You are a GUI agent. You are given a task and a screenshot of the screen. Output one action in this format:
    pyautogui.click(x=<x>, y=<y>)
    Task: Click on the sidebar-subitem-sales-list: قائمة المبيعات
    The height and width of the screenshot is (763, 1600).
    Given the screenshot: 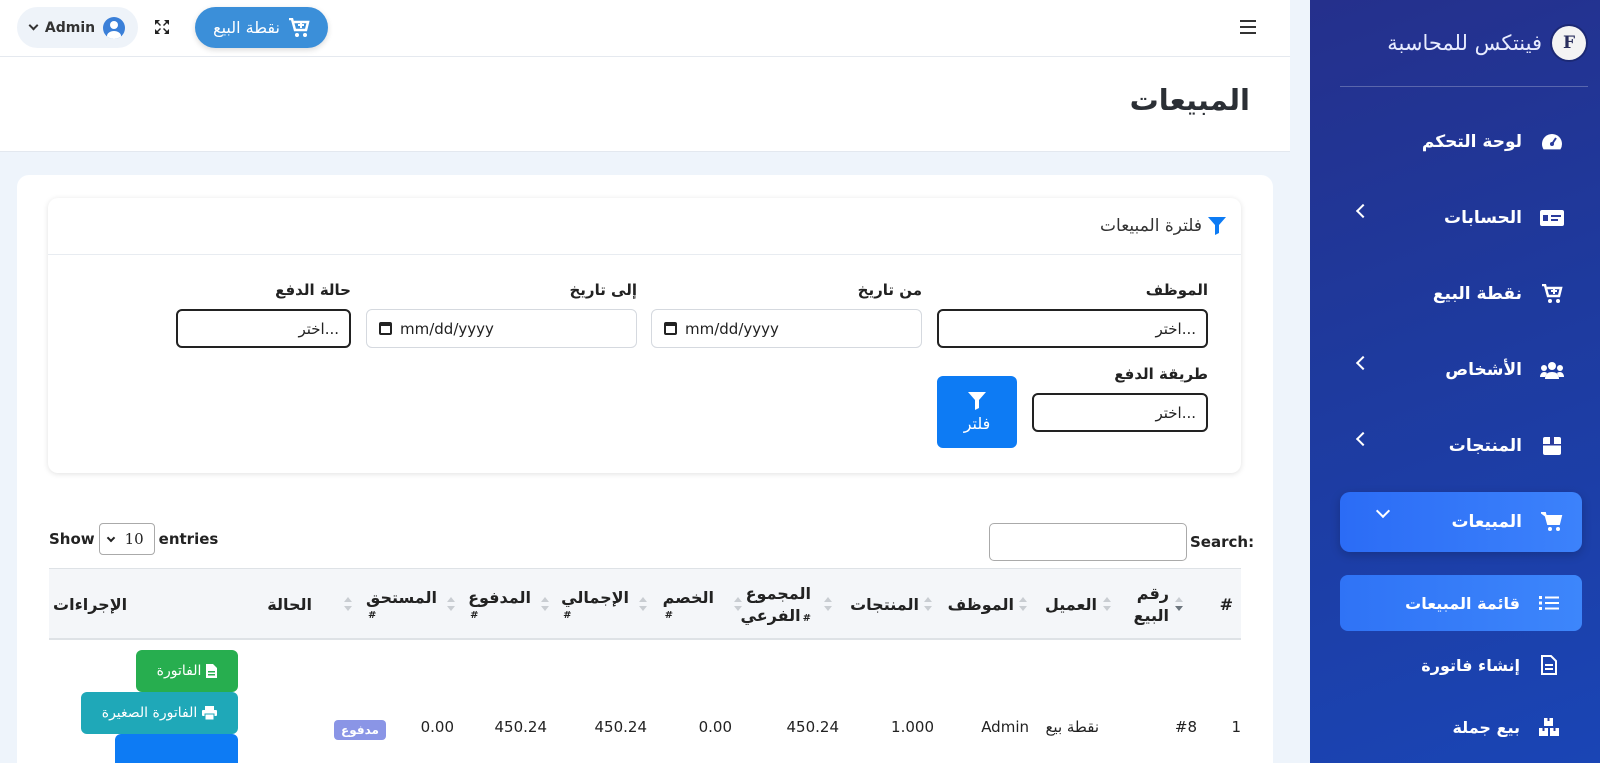 What is the action you would take?
    pyautogui.click(x=1461, y=603)
    